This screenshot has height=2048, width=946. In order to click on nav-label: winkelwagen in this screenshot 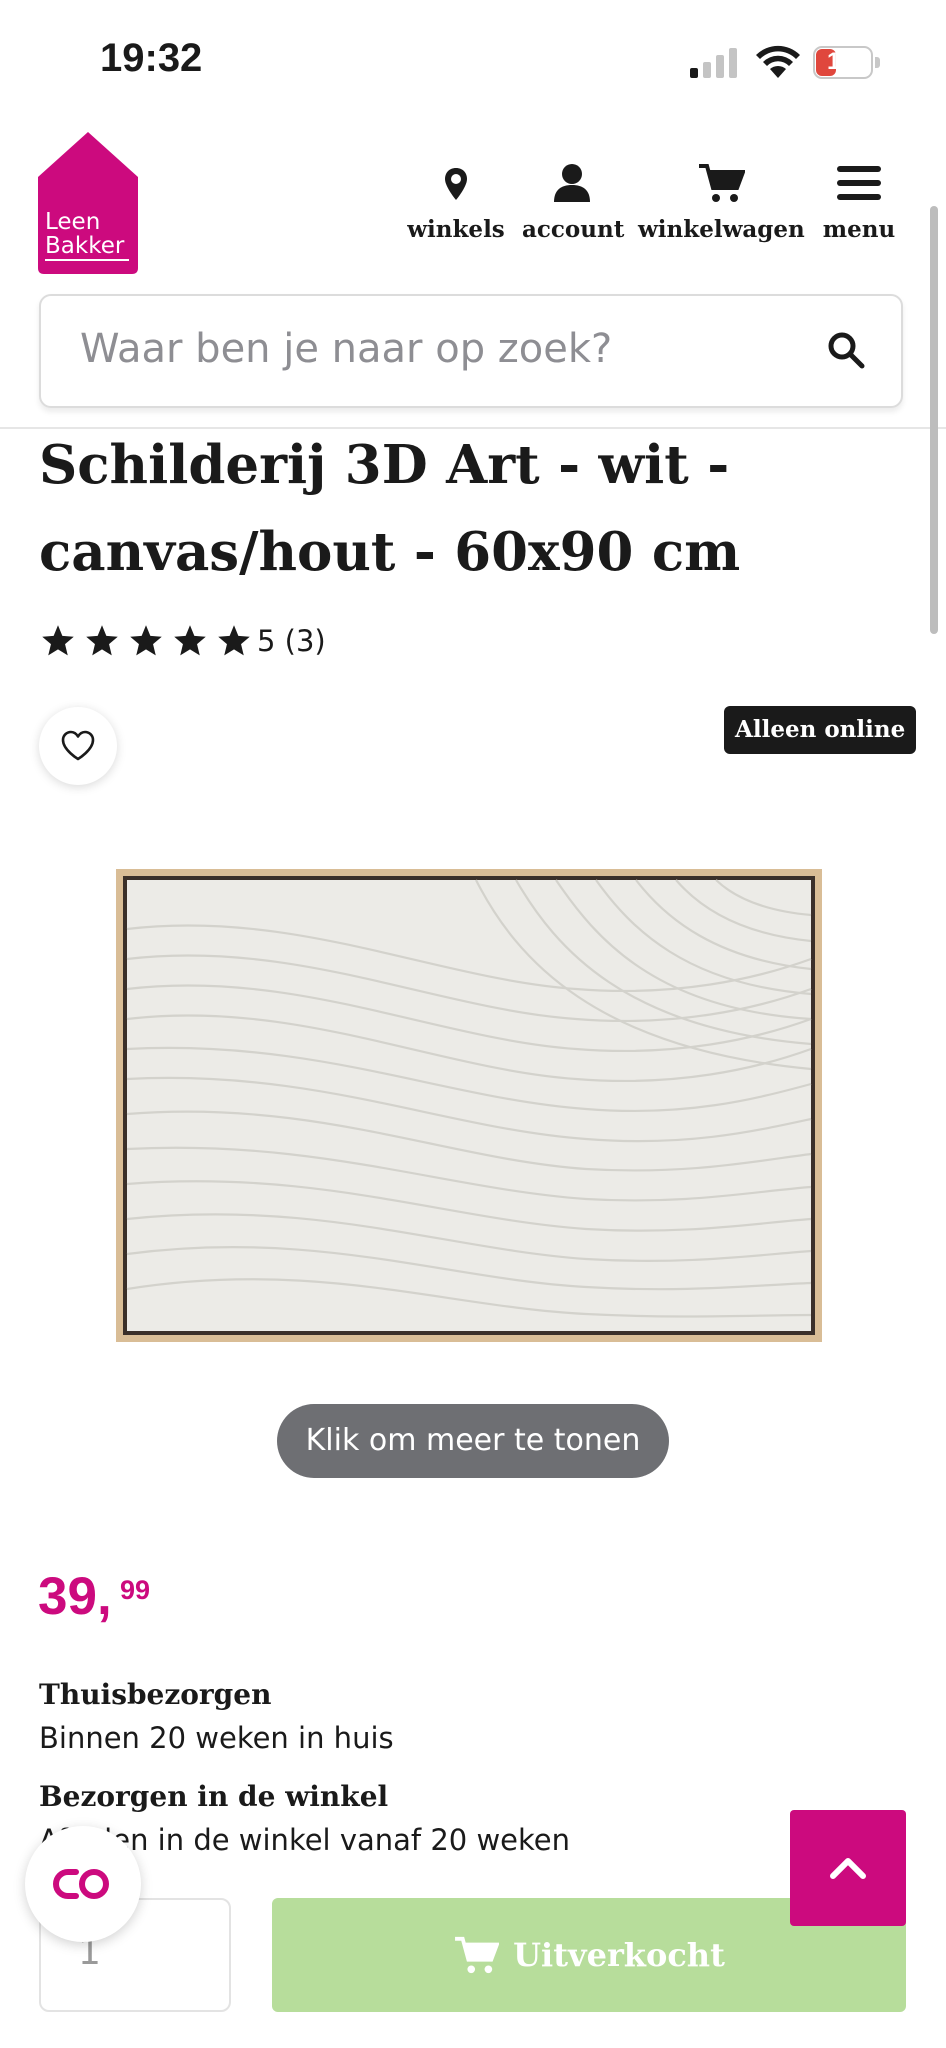, I will do `click(721, 229)`.